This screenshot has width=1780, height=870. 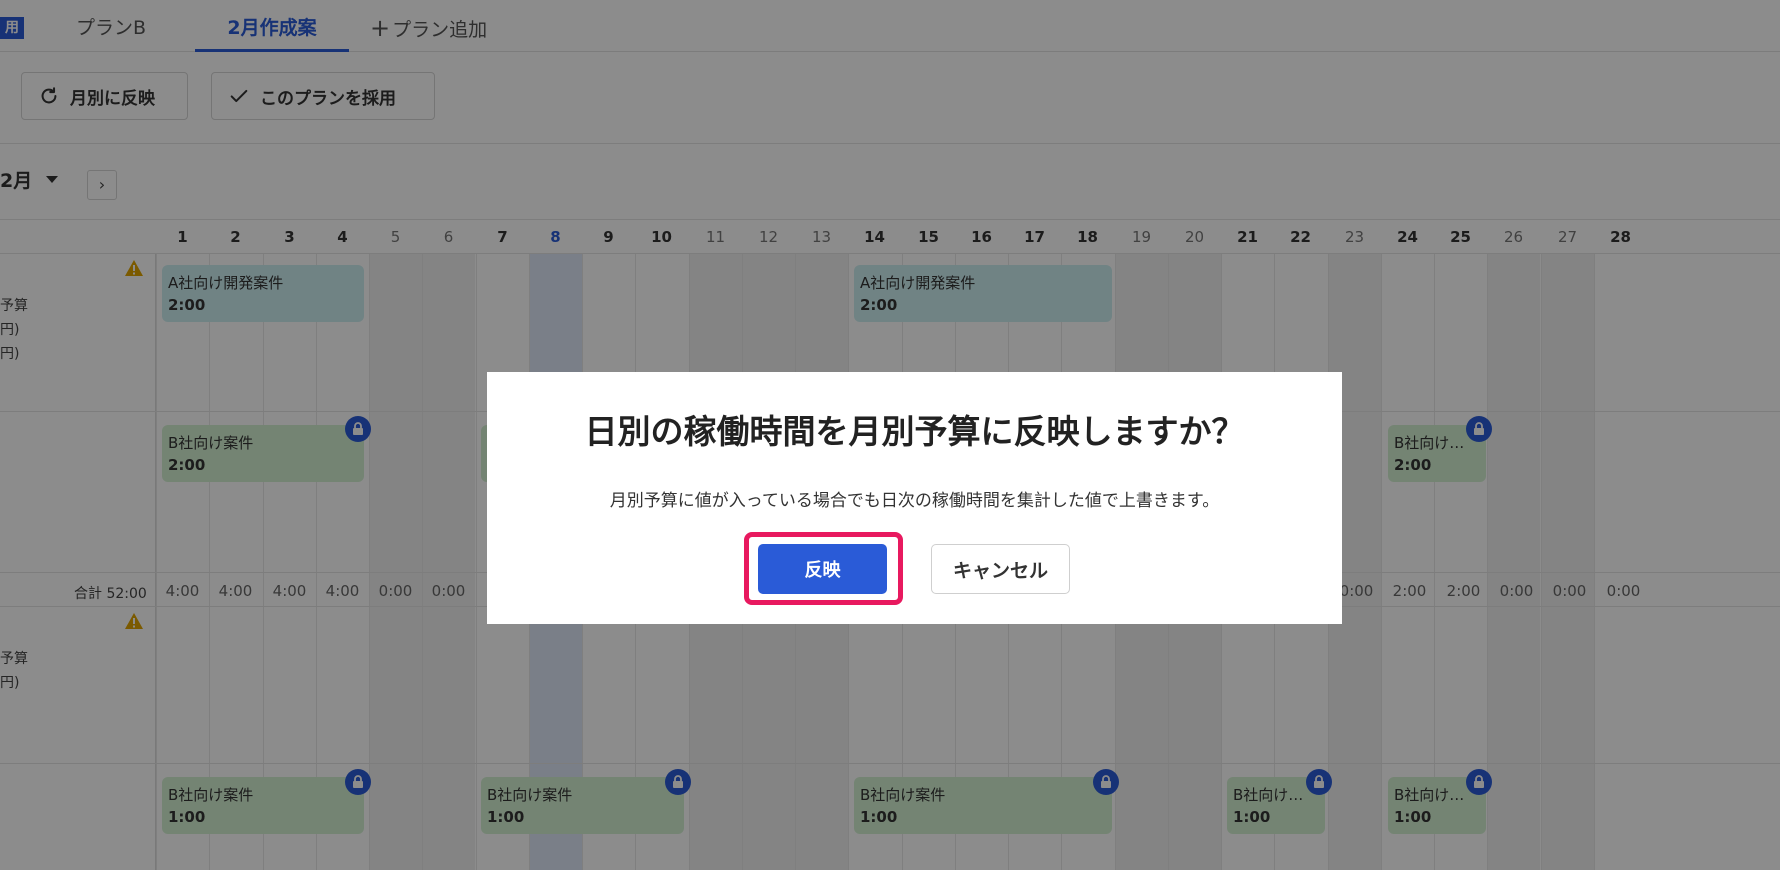 What do you see at coordinates (822, 569) in the screenshot?
I see `reflect-confirm-button: 反映` at bounding box center [822, 569].